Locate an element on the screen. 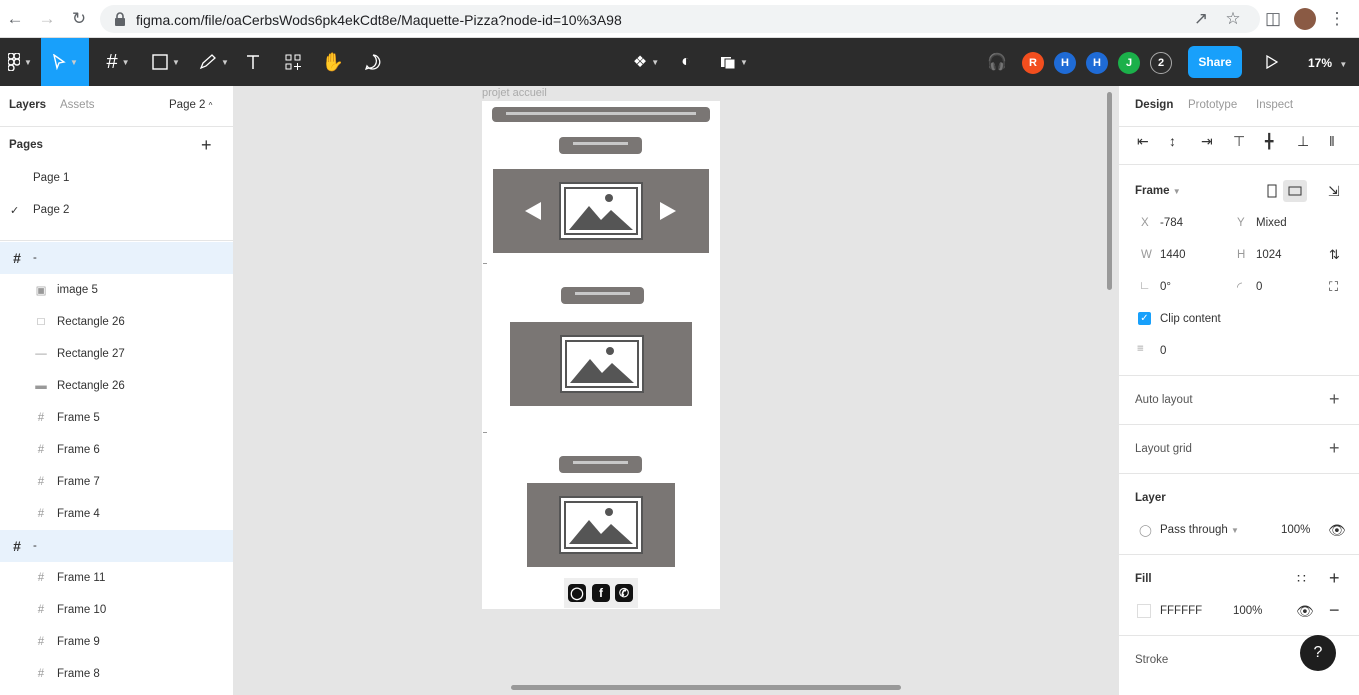 The width and height of the screenshot is (1359, 695). add-auto-layout-icon: + is located at coordinates (1334, 399).